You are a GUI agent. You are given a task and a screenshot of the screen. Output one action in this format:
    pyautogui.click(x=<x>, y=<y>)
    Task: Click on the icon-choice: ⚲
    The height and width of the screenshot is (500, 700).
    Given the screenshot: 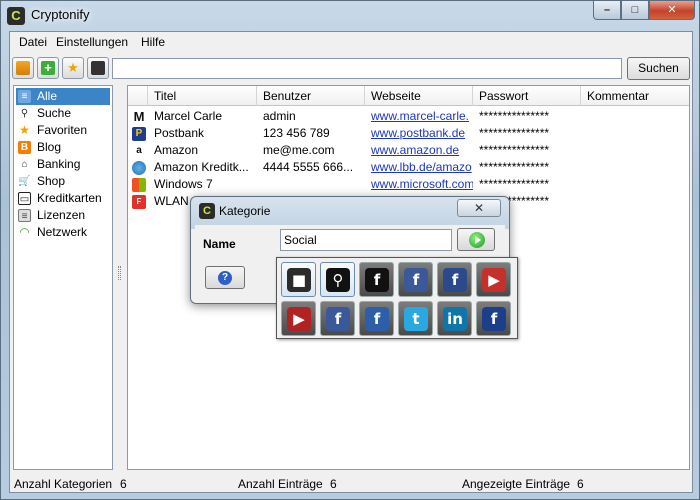 What is the action you would take?
    pyautogui.click(x=337, y=279)
    